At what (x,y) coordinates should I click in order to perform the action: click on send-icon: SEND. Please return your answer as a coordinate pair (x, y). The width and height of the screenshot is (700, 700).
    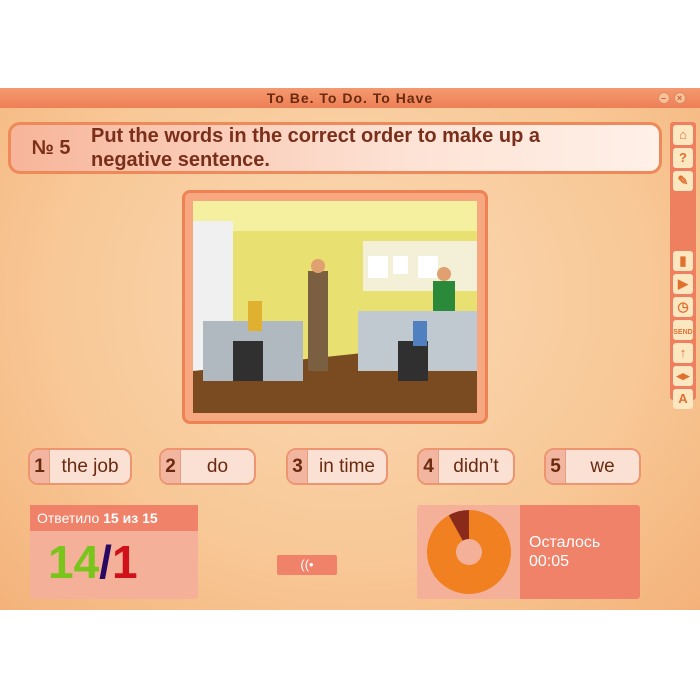
    Looking at the image, I should click on (683, 332).